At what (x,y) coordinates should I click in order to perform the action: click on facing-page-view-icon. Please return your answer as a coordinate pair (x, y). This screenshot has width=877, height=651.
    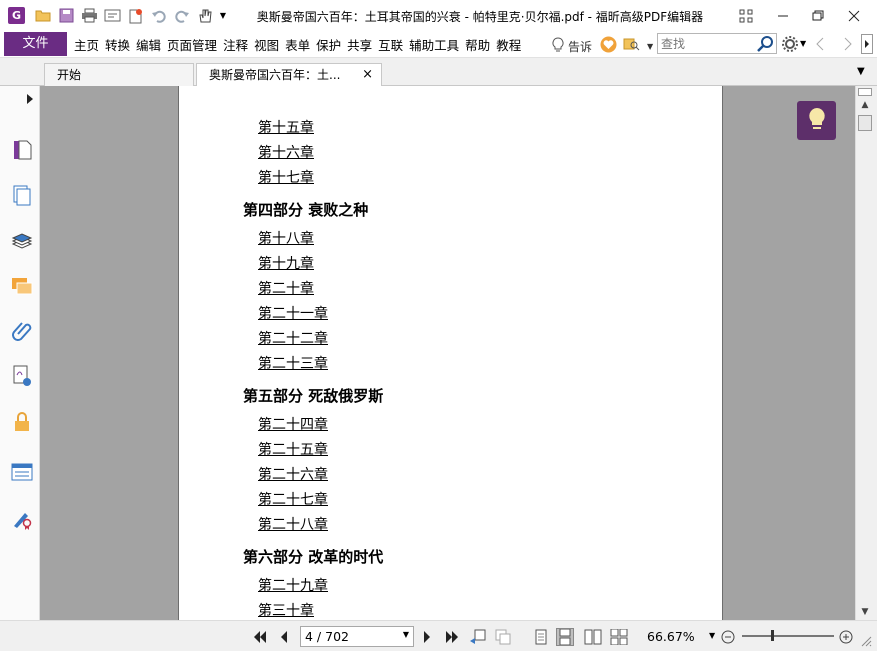
    Looking at the image, I should click on (593, 637).